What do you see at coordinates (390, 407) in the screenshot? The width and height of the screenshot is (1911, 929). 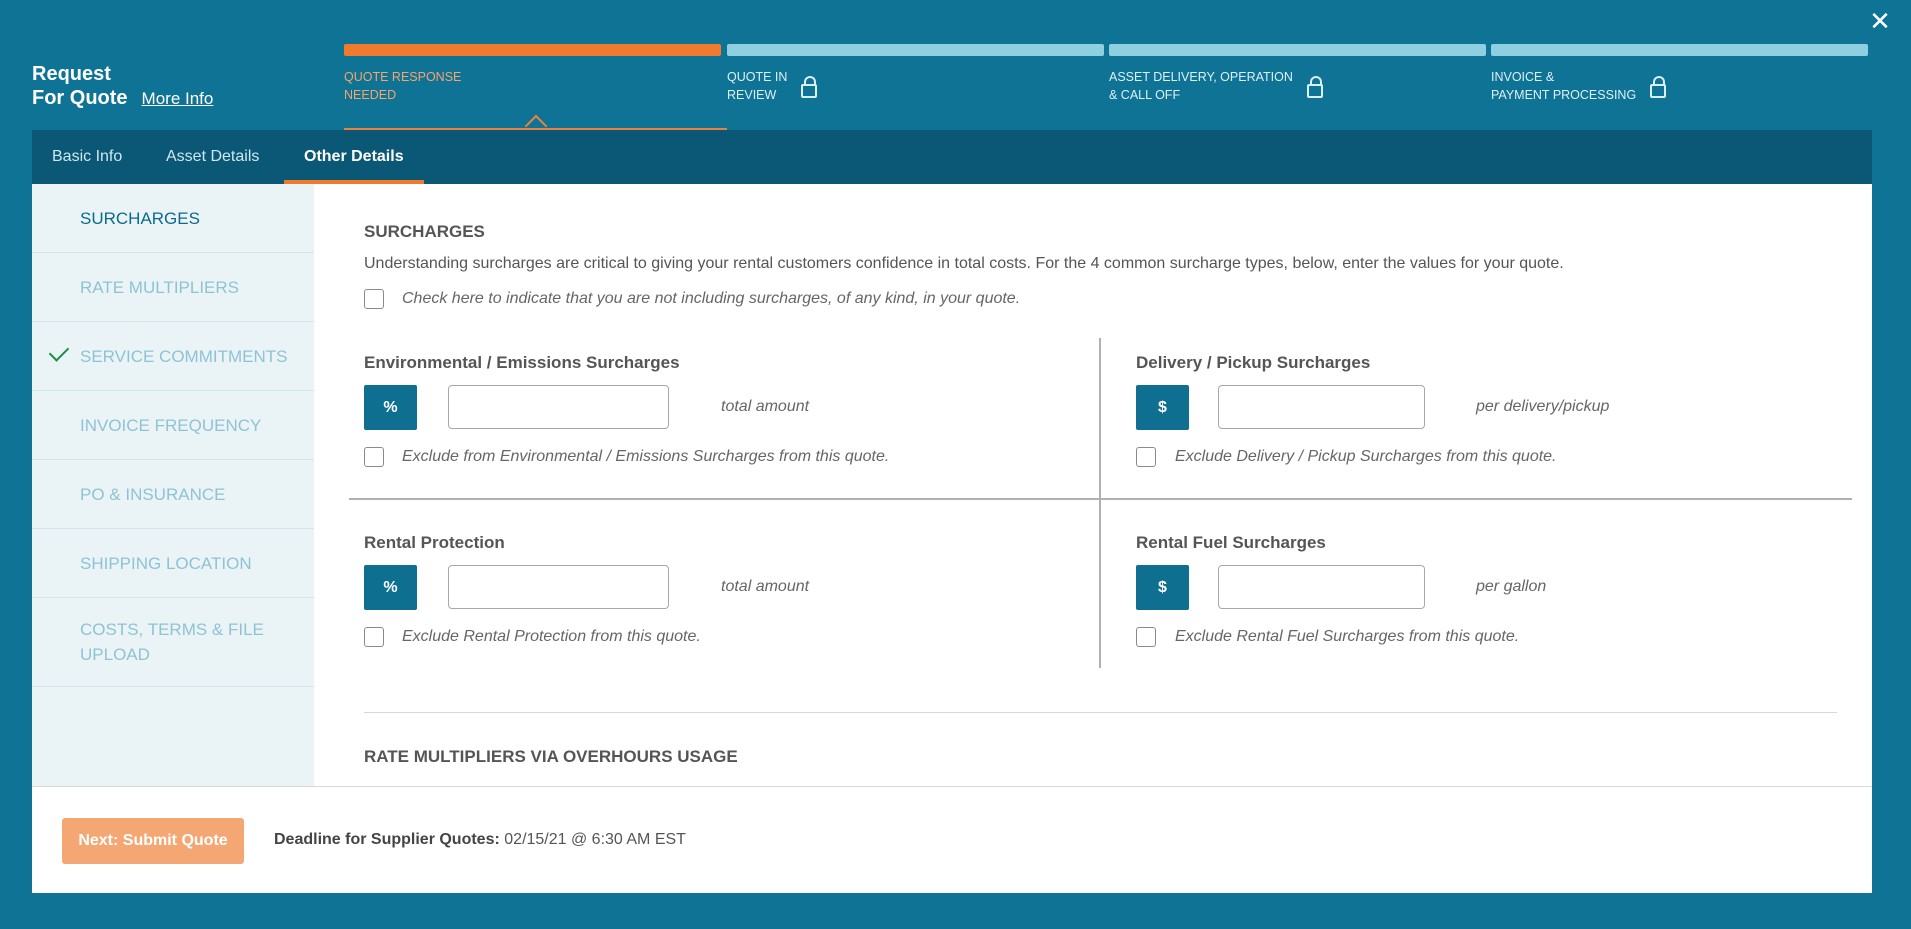 I see `environmental-unit-button: %` at bounding box center [390, 407].